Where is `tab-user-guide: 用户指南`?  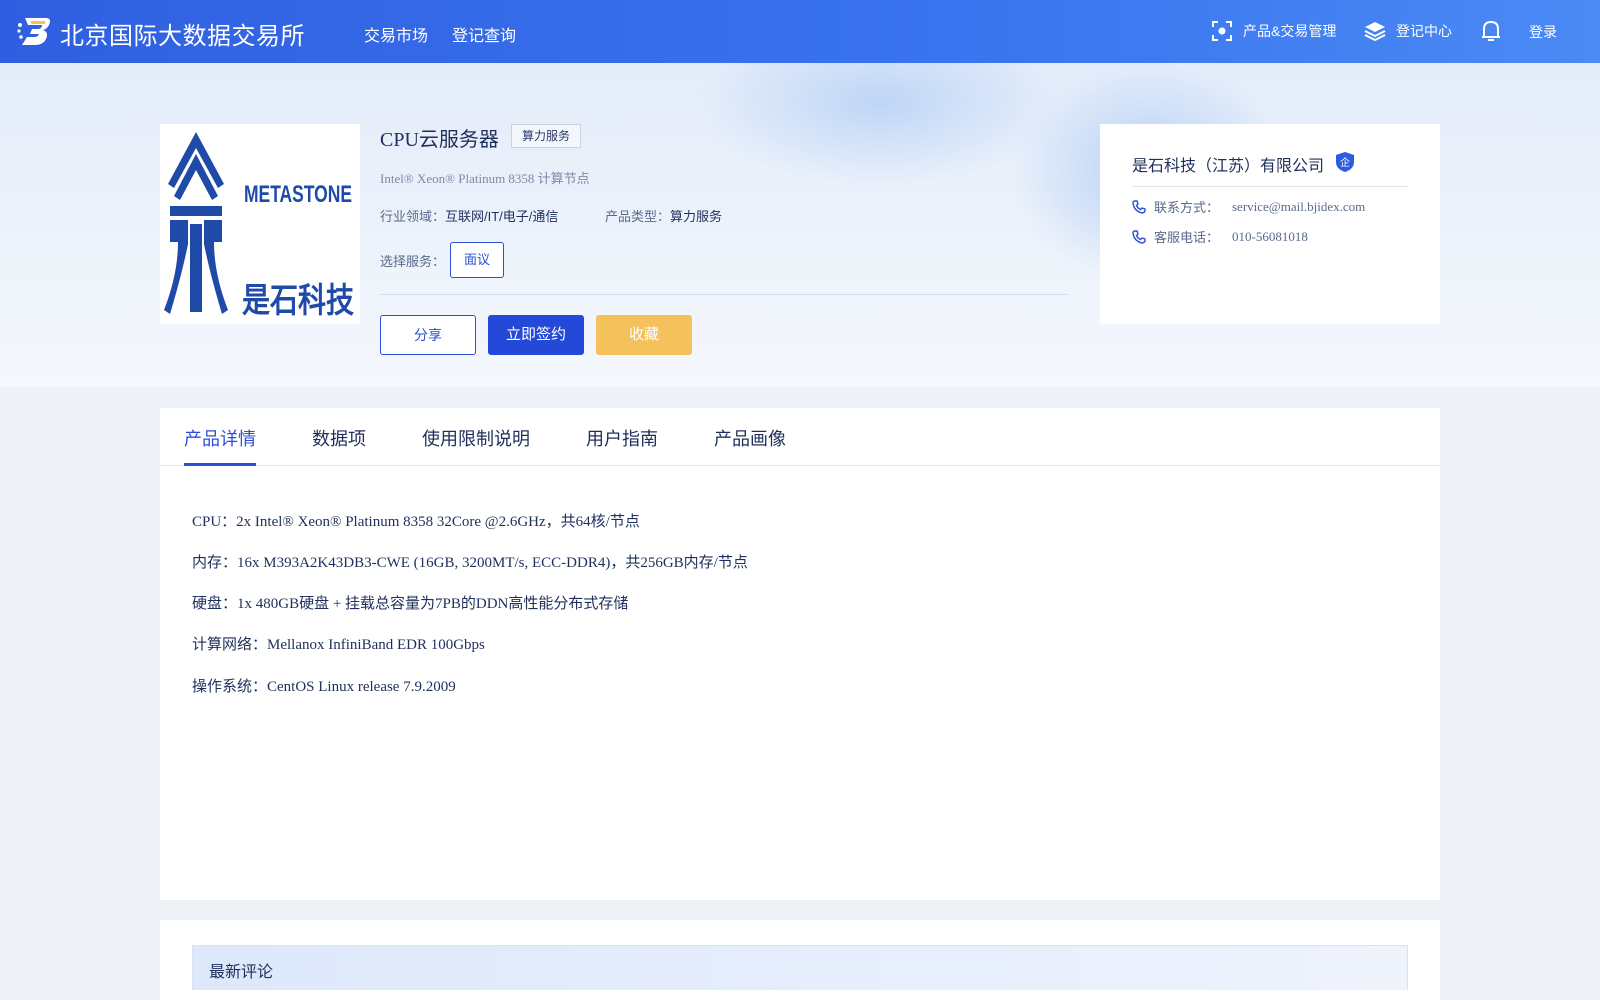
tab-user-guide: 用户指南 is located at coordinates (622, 438).